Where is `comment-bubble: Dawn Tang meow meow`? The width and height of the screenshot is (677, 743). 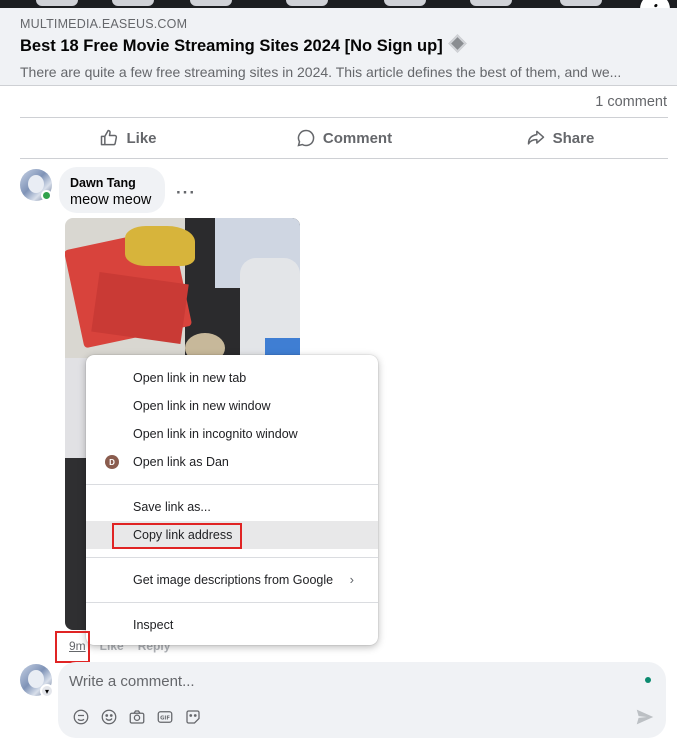
comment-bubble: Dawn Tang meow meow is located at coordinates (112, 190).